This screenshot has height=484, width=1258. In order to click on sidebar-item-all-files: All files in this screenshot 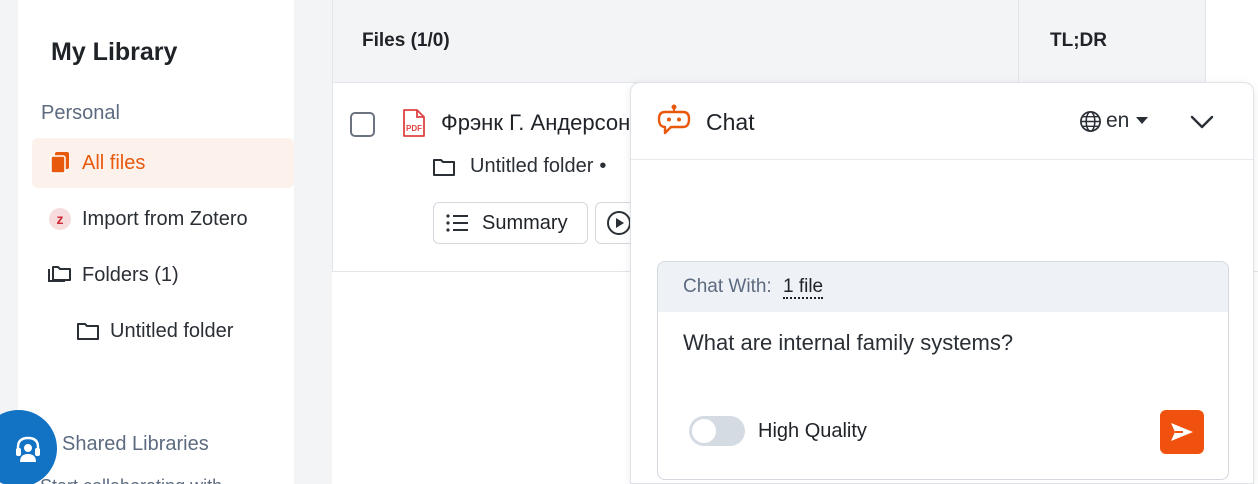, I will do `click(163, 163)`.